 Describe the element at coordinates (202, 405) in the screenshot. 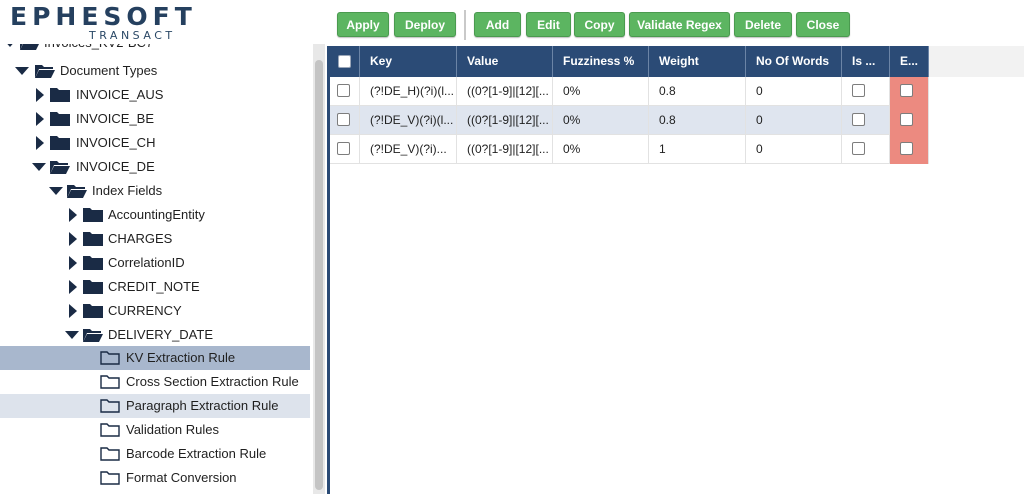

I see `tree-node-label: Paragraph Extraction Rule` at that location.